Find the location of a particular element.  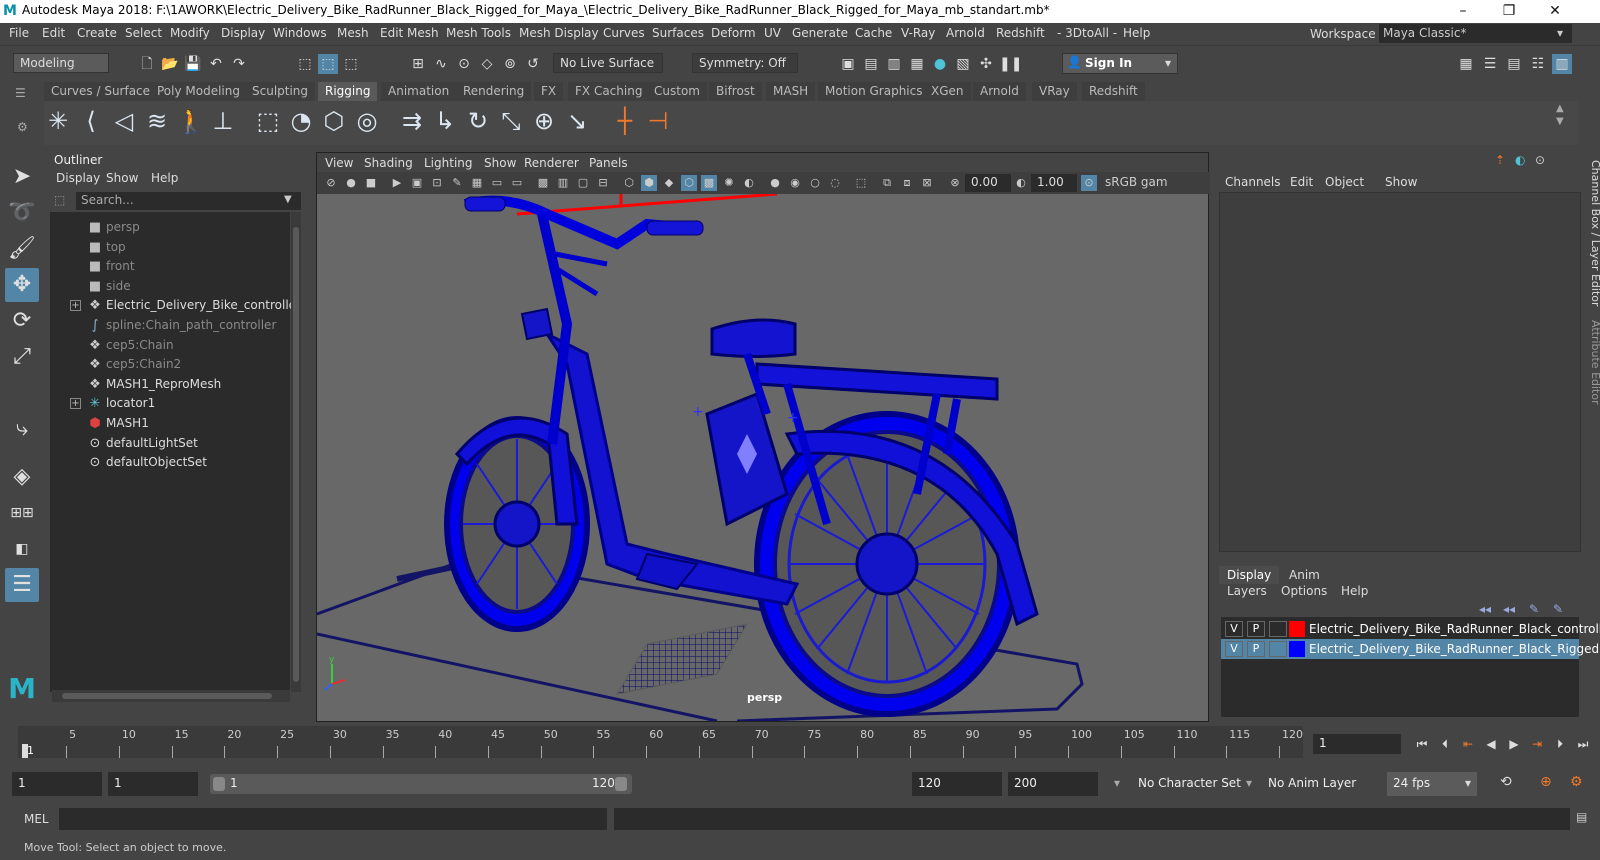

shelf-scroll-down-icon: ▼ is located at coordinates (1560, 121).